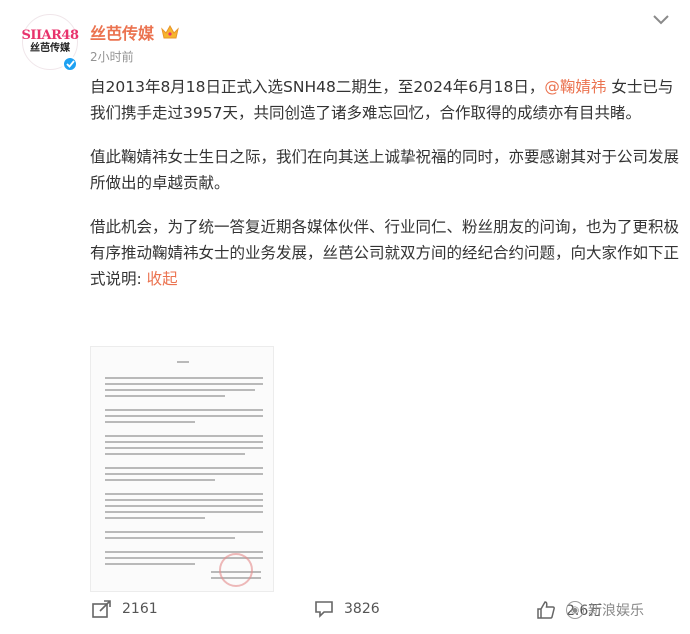  Describe the element at coordinates (112, 56) in the screenshot. I see `post-time: 2小时前` at that location.